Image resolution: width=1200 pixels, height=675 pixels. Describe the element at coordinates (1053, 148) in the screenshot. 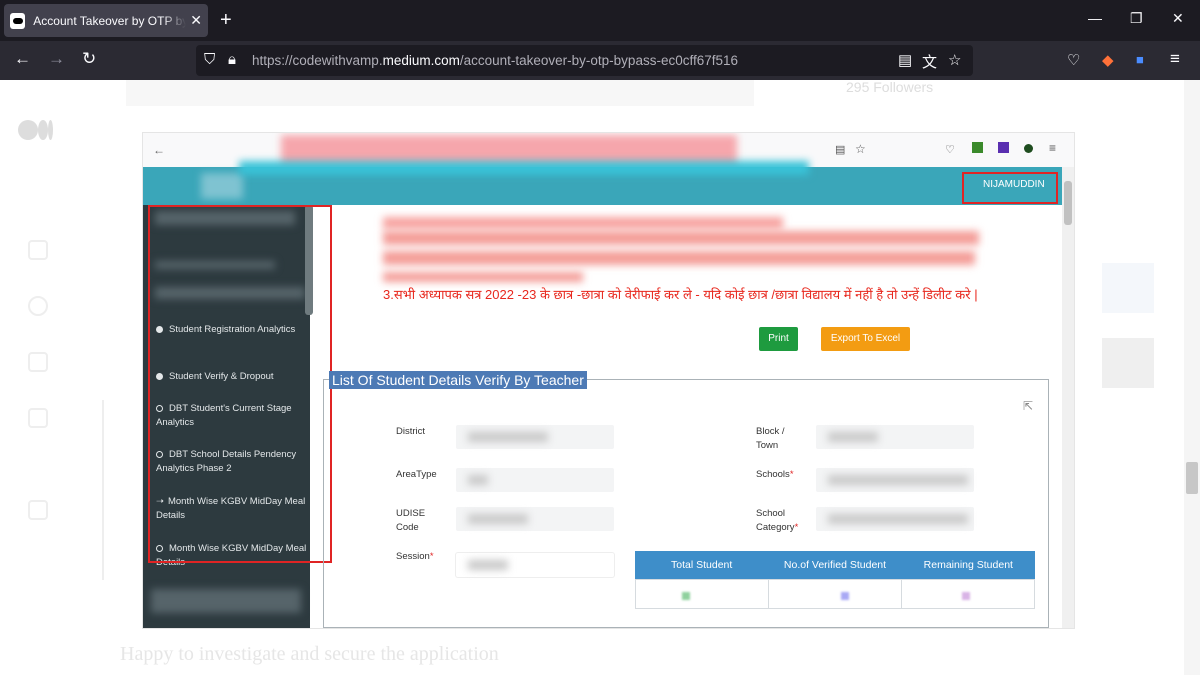

I see `screenshot-menu-icon: ≡` at that location.